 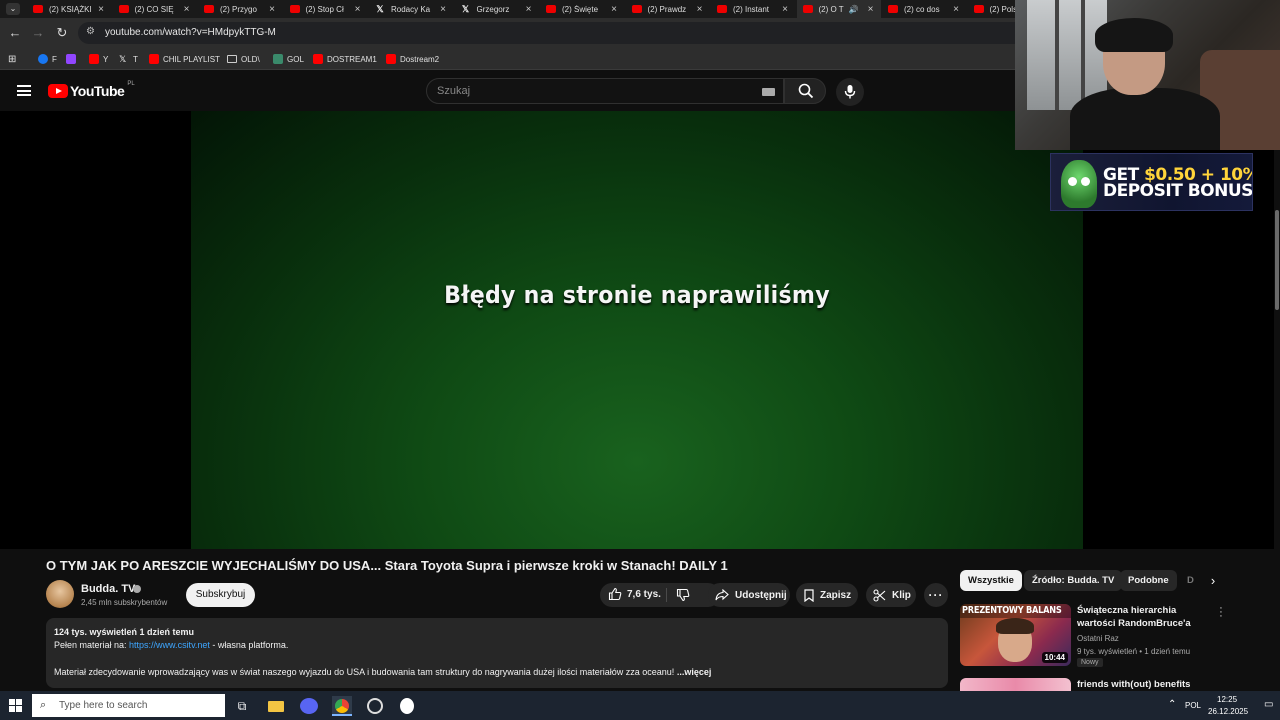 What do you see at coordinates (694, 672) in the screenshot?
I see `show-more-link: ...więcej` at bounding box center [694, 672].